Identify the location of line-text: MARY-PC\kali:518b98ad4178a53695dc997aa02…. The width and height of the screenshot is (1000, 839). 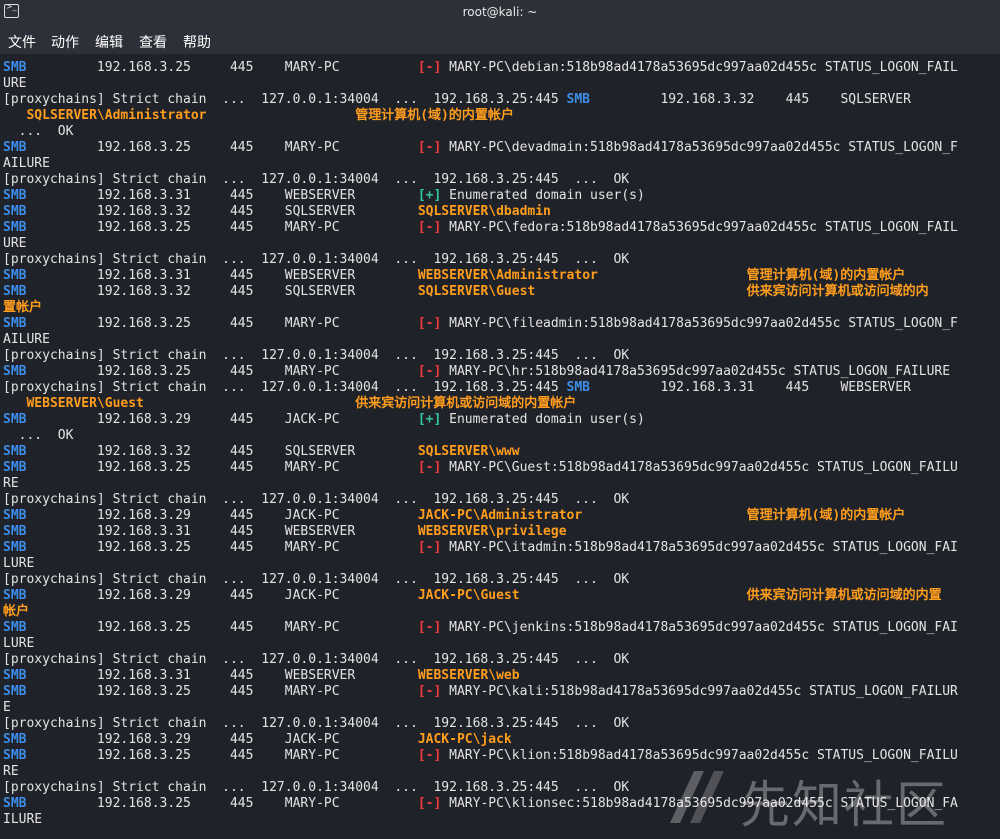
(699, 691).